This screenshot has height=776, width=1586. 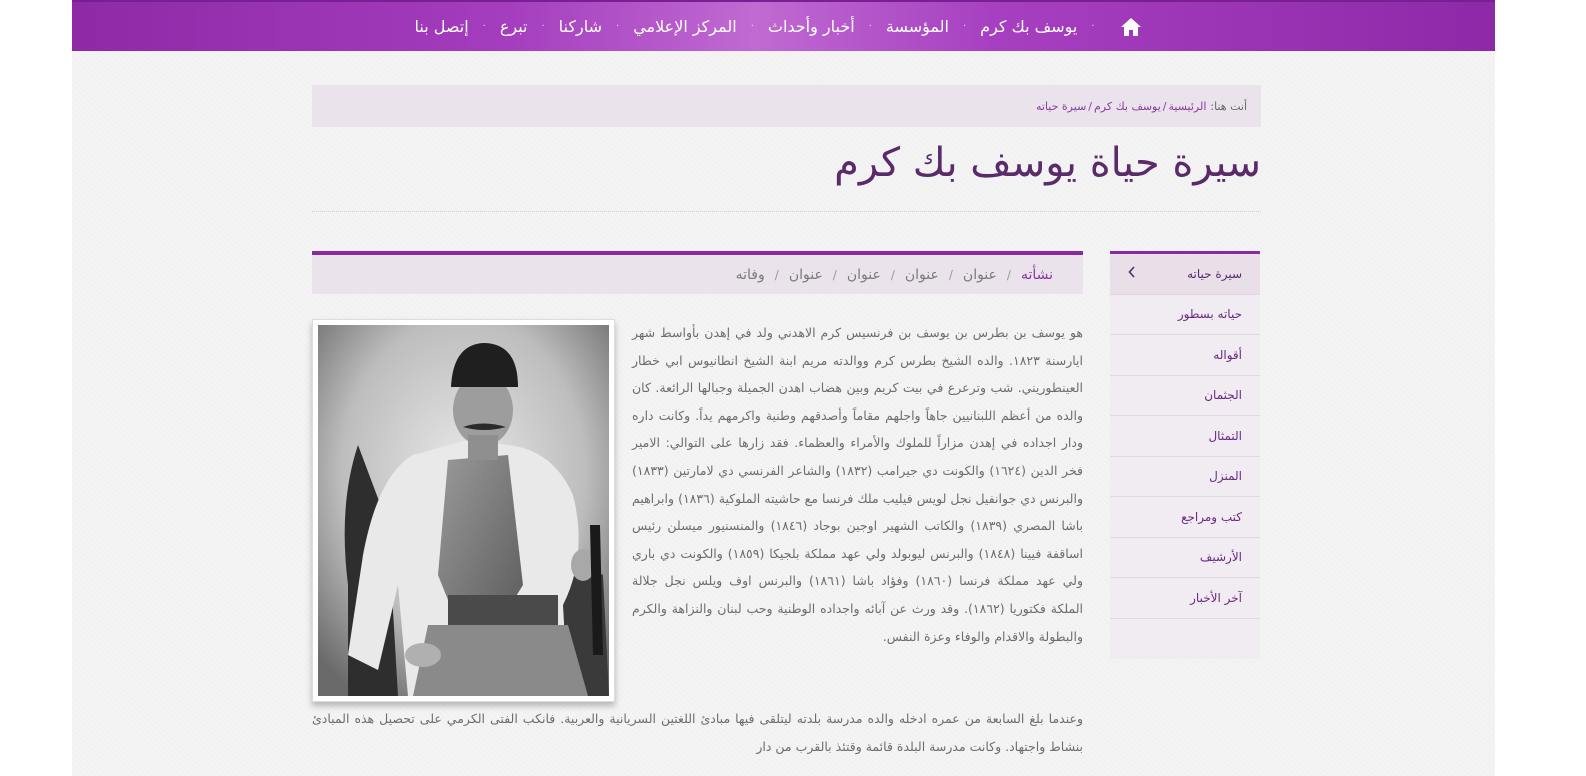 What do you see at coordinates (864, 275) in the screenshot?
I see `tab-title-3: عنوان` at bounding box center [864, 275].